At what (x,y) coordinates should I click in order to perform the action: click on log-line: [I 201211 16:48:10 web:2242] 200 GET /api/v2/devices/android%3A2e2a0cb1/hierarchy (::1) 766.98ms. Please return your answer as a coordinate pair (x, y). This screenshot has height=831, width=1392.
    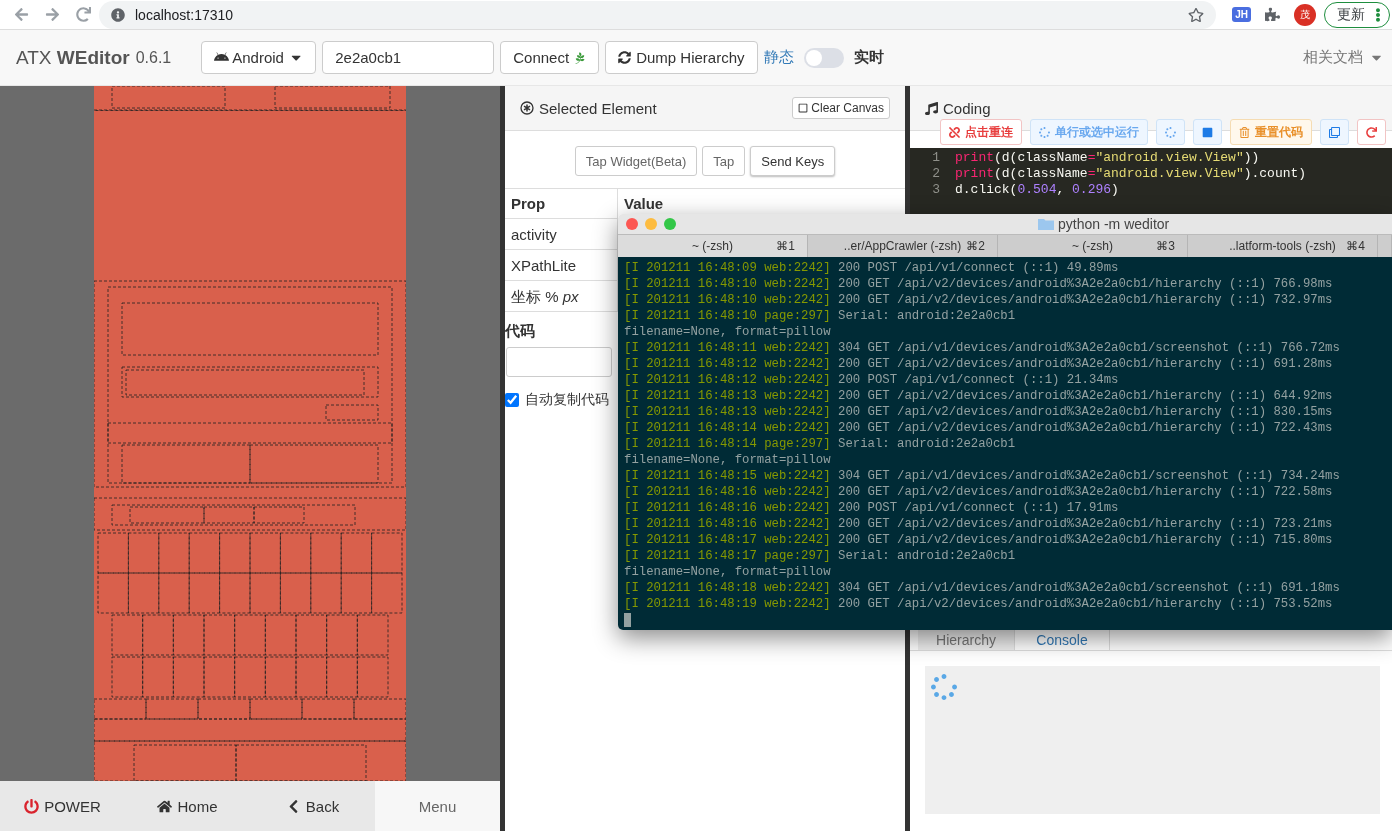
    Looking at the image, I should click on (978, 284).